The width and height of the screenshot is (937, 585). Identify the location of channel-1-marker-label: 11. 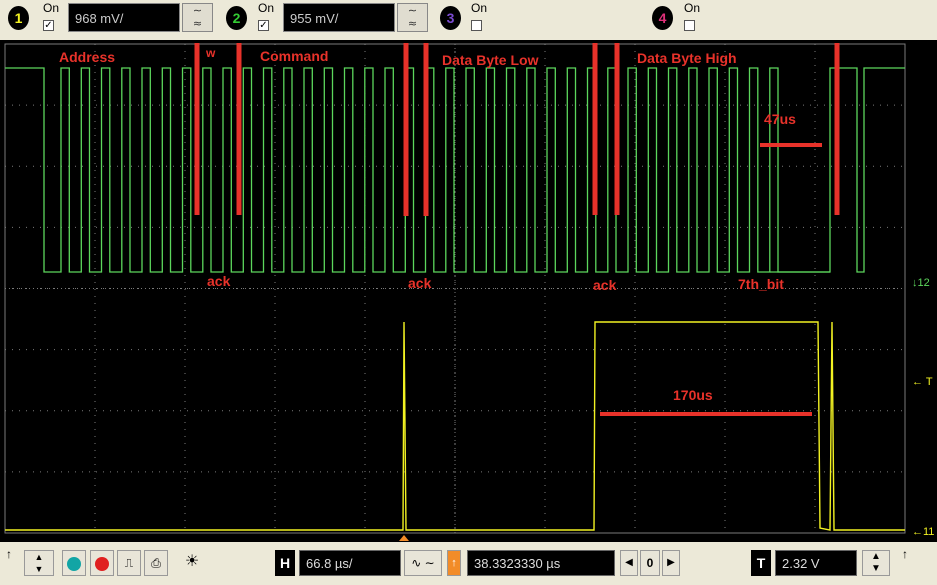
(929, 532).